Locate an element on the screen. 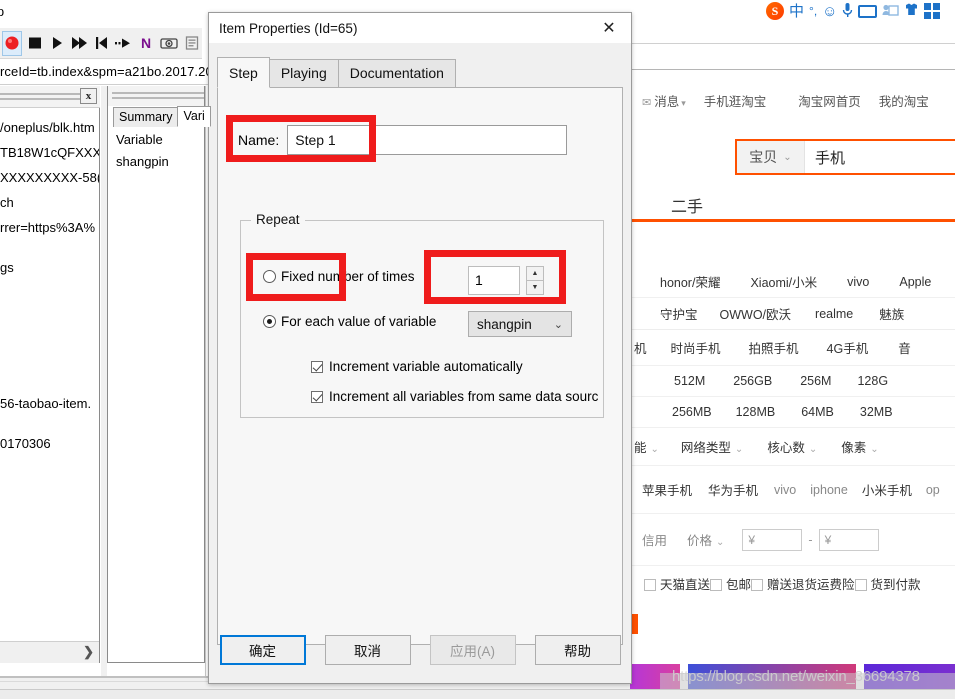  search-category-select: 宝贝 ⌄ is located at coordinates (771, 157).